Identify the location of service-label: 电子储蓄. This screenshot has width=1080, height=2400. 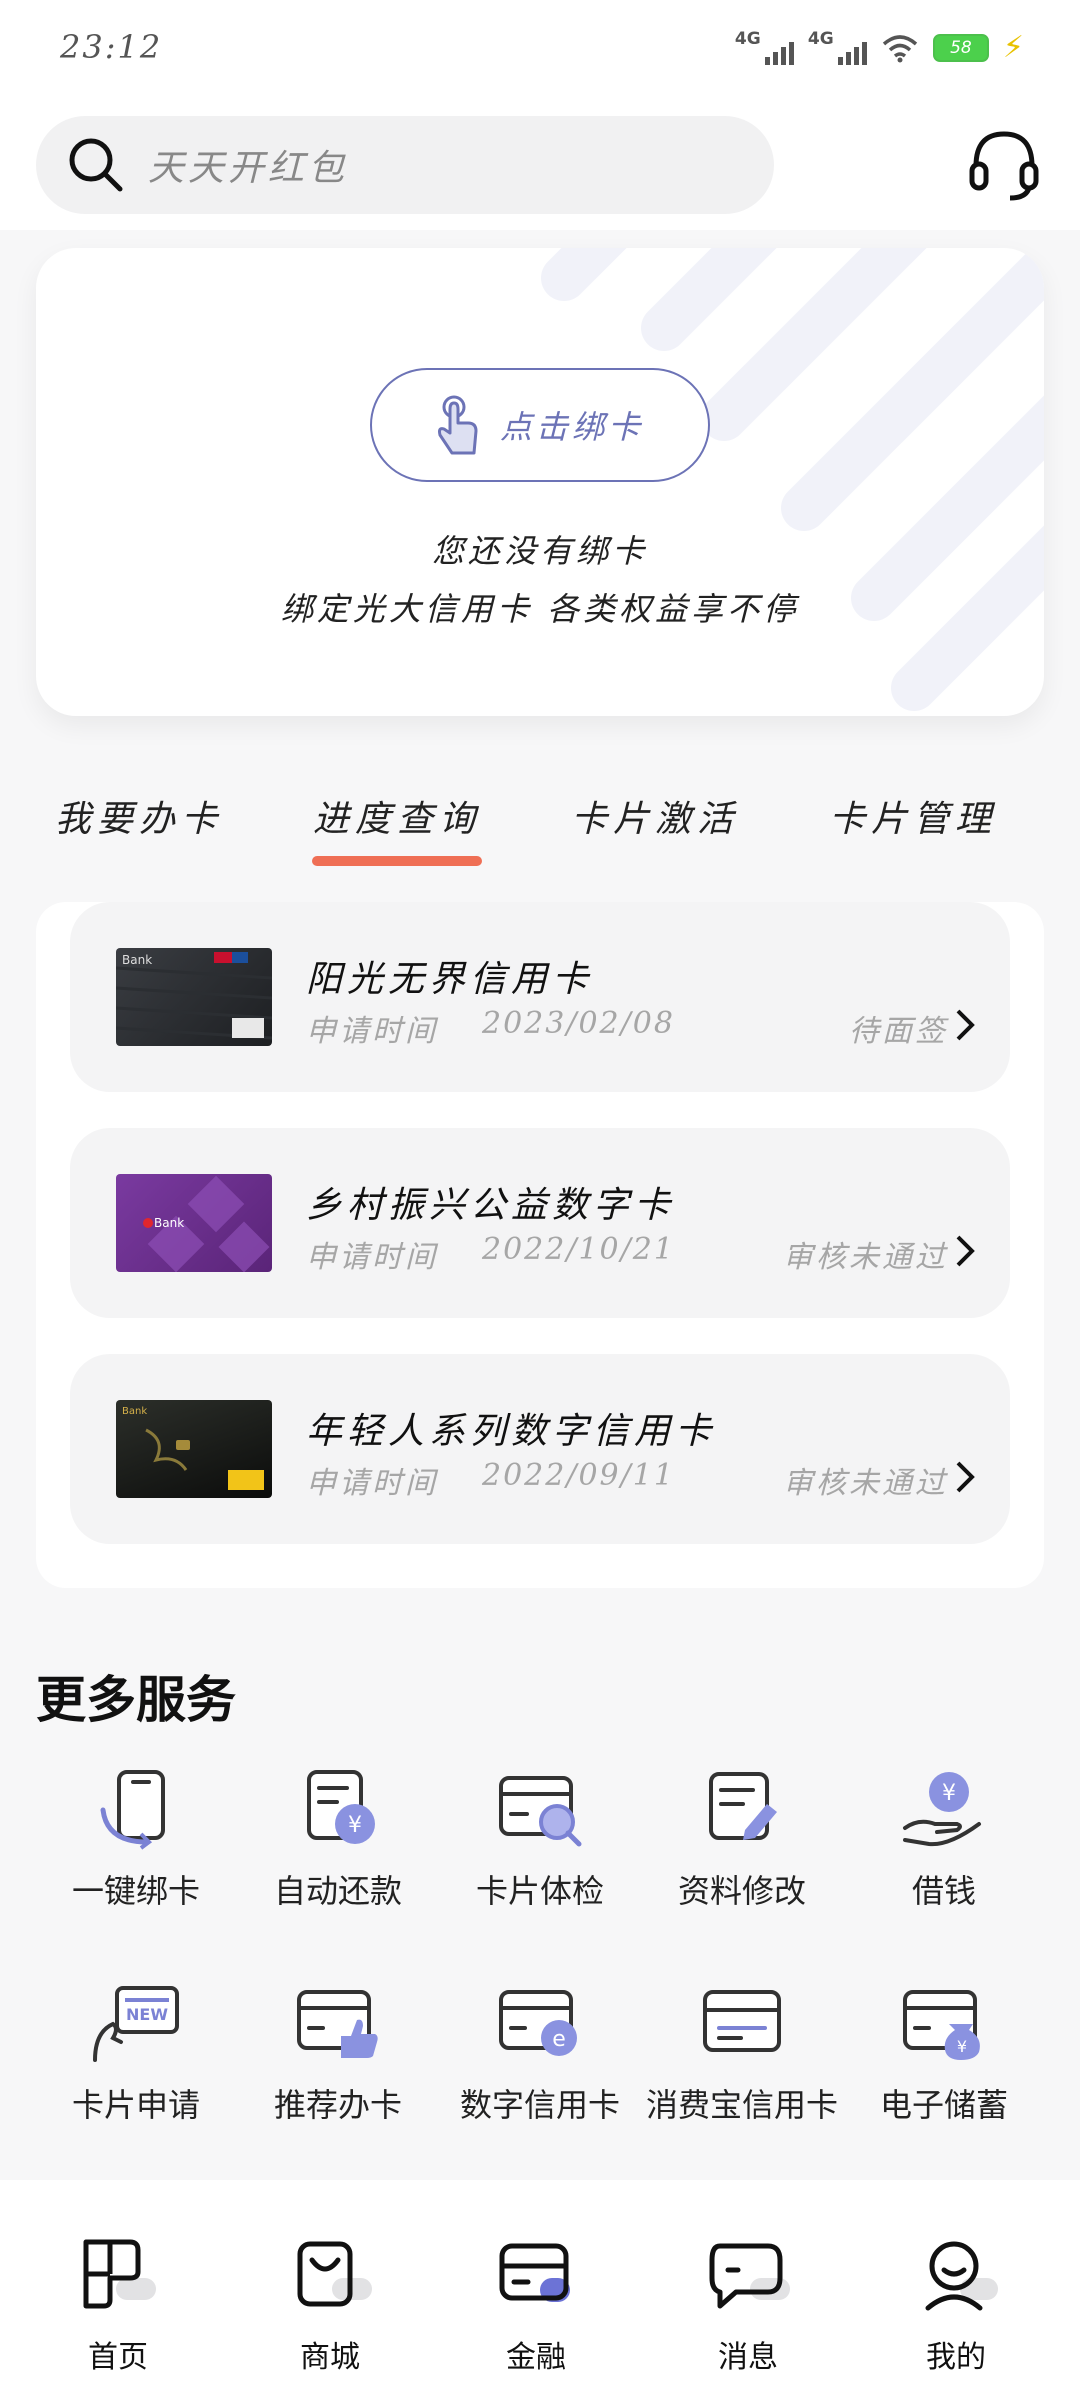
(943, 2105).